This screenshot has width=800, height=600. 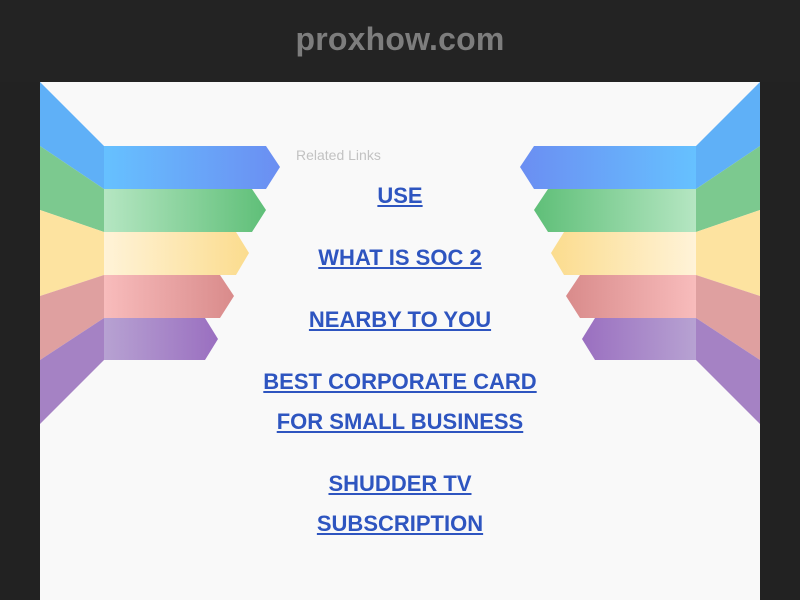 I want to click on left-ribbon-purple, so click(x=161, y=339).